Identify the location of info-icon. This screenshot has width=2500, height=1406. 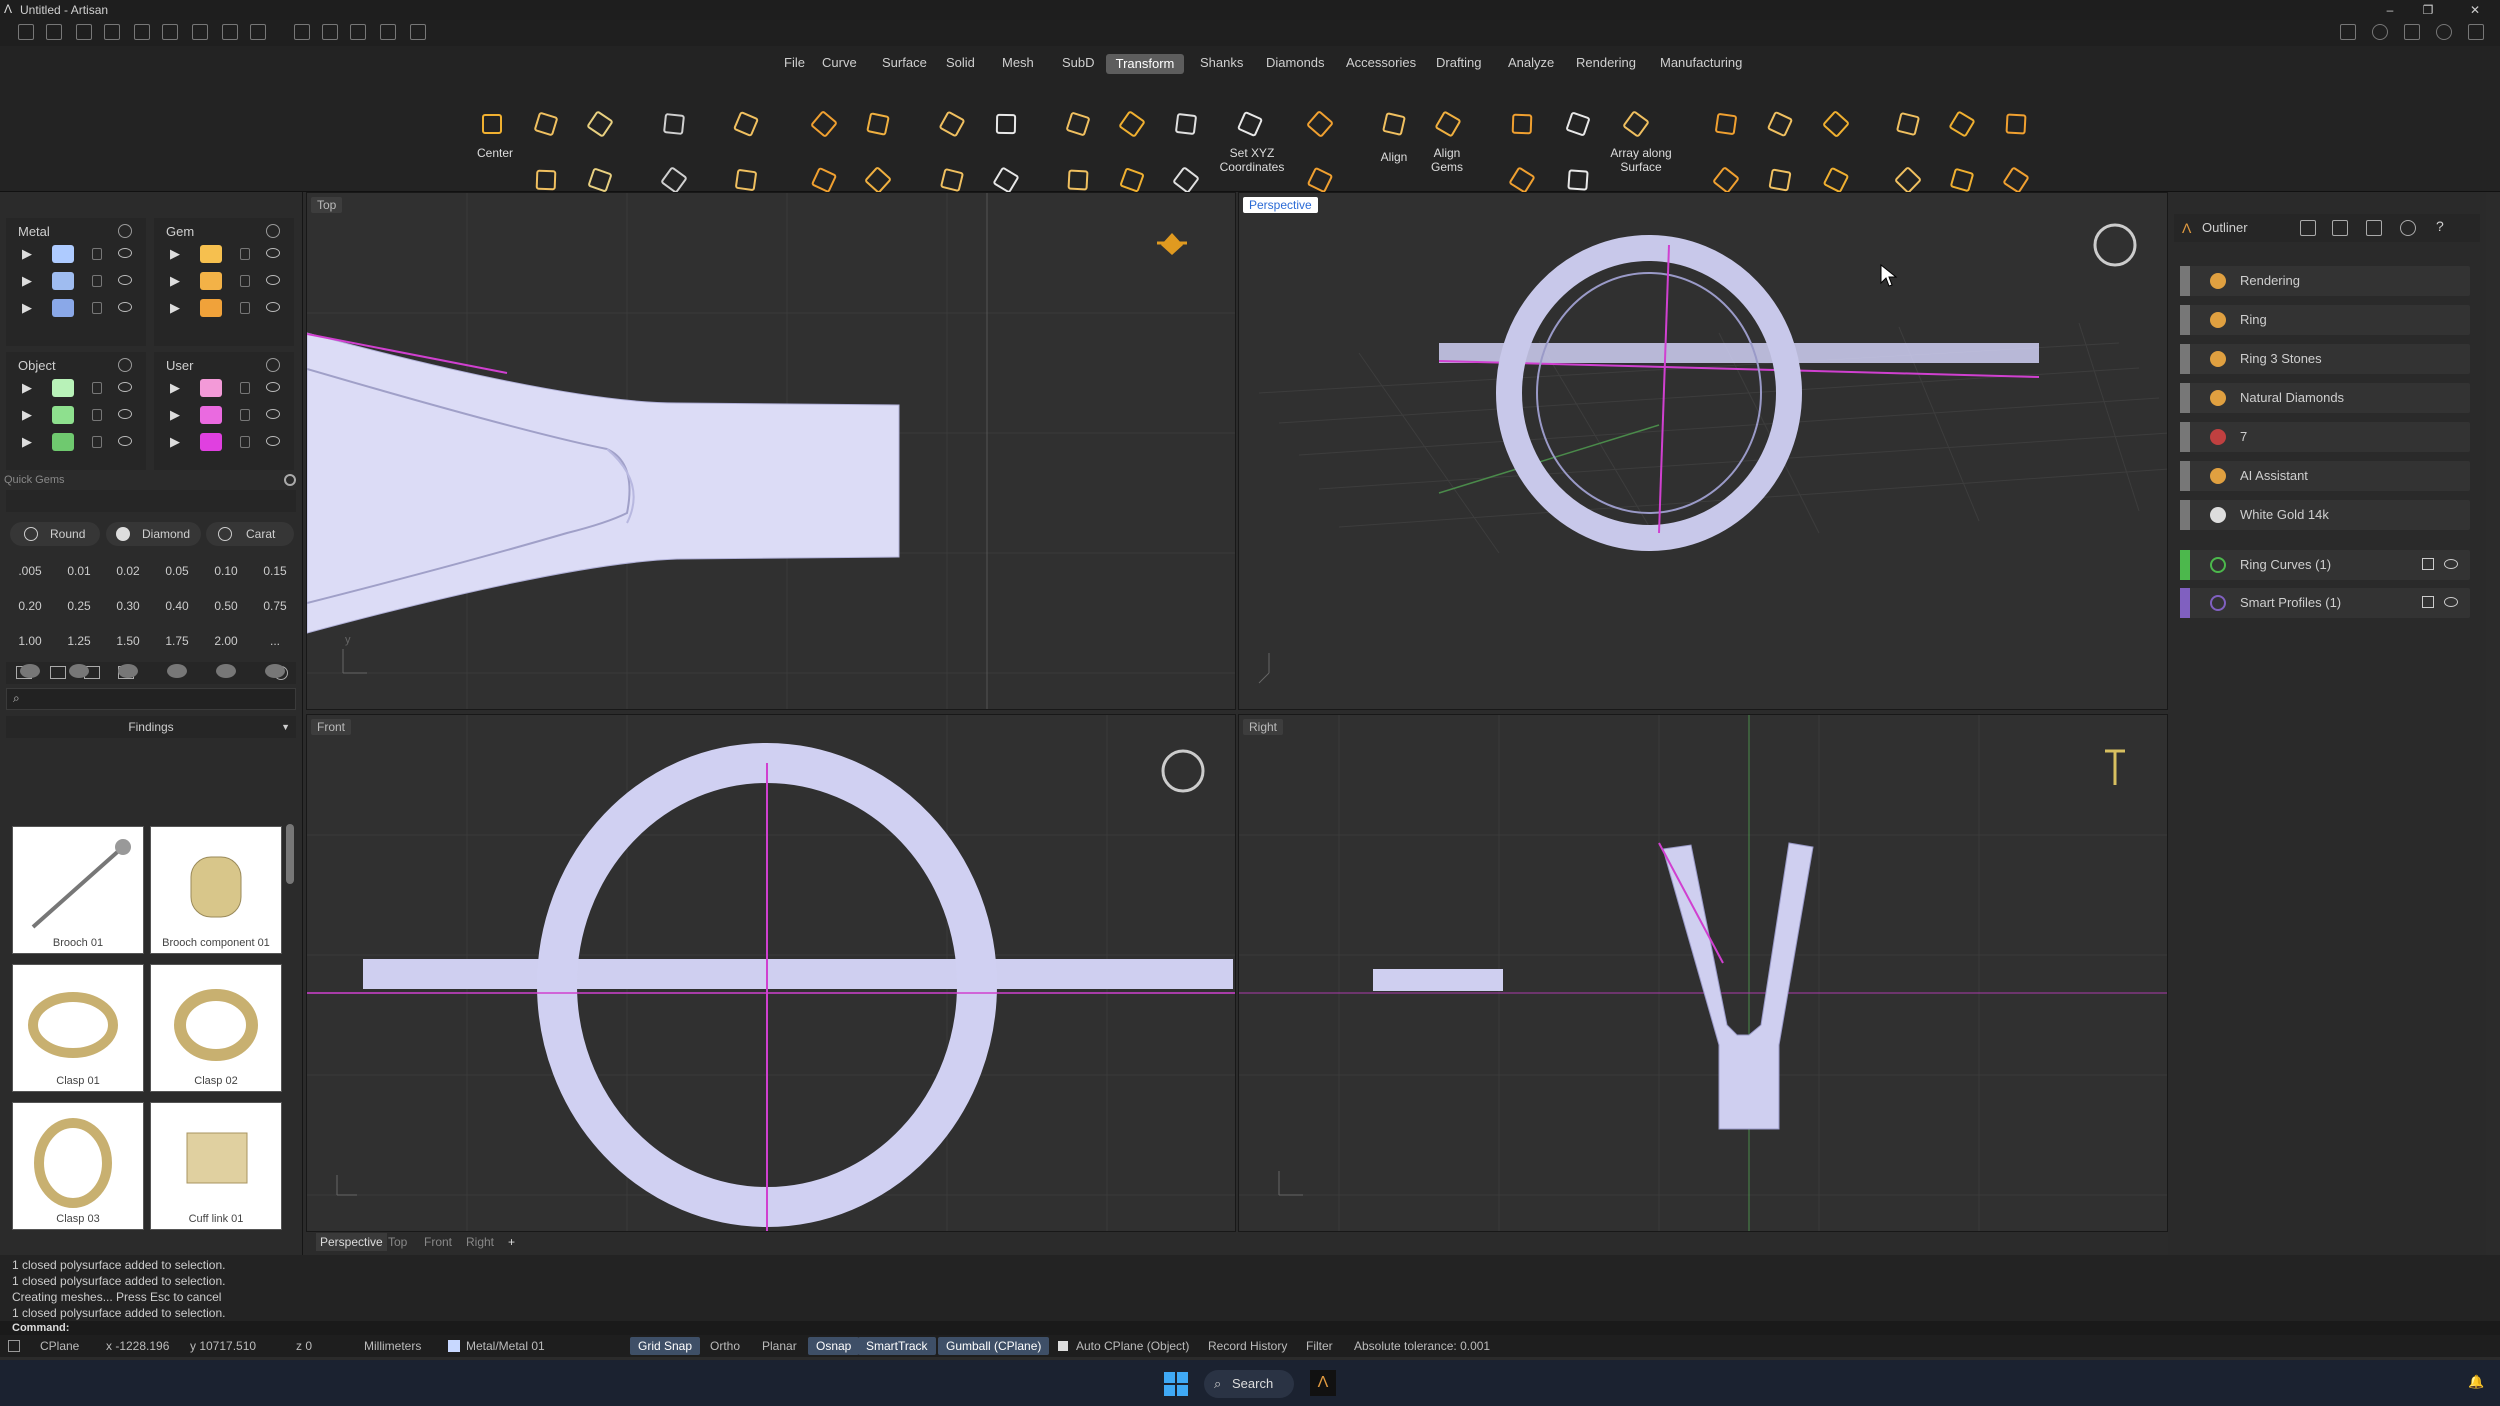
(2380, 32).